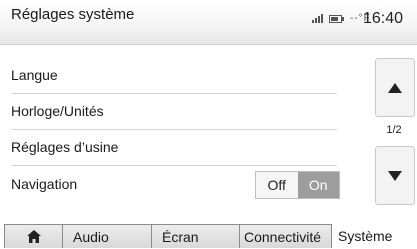 The width and height of the screenshot is (417, 249). Describe the element at coordinates (394, 130) in the screenshot. I see `page-indicator: 1/2` at that location.